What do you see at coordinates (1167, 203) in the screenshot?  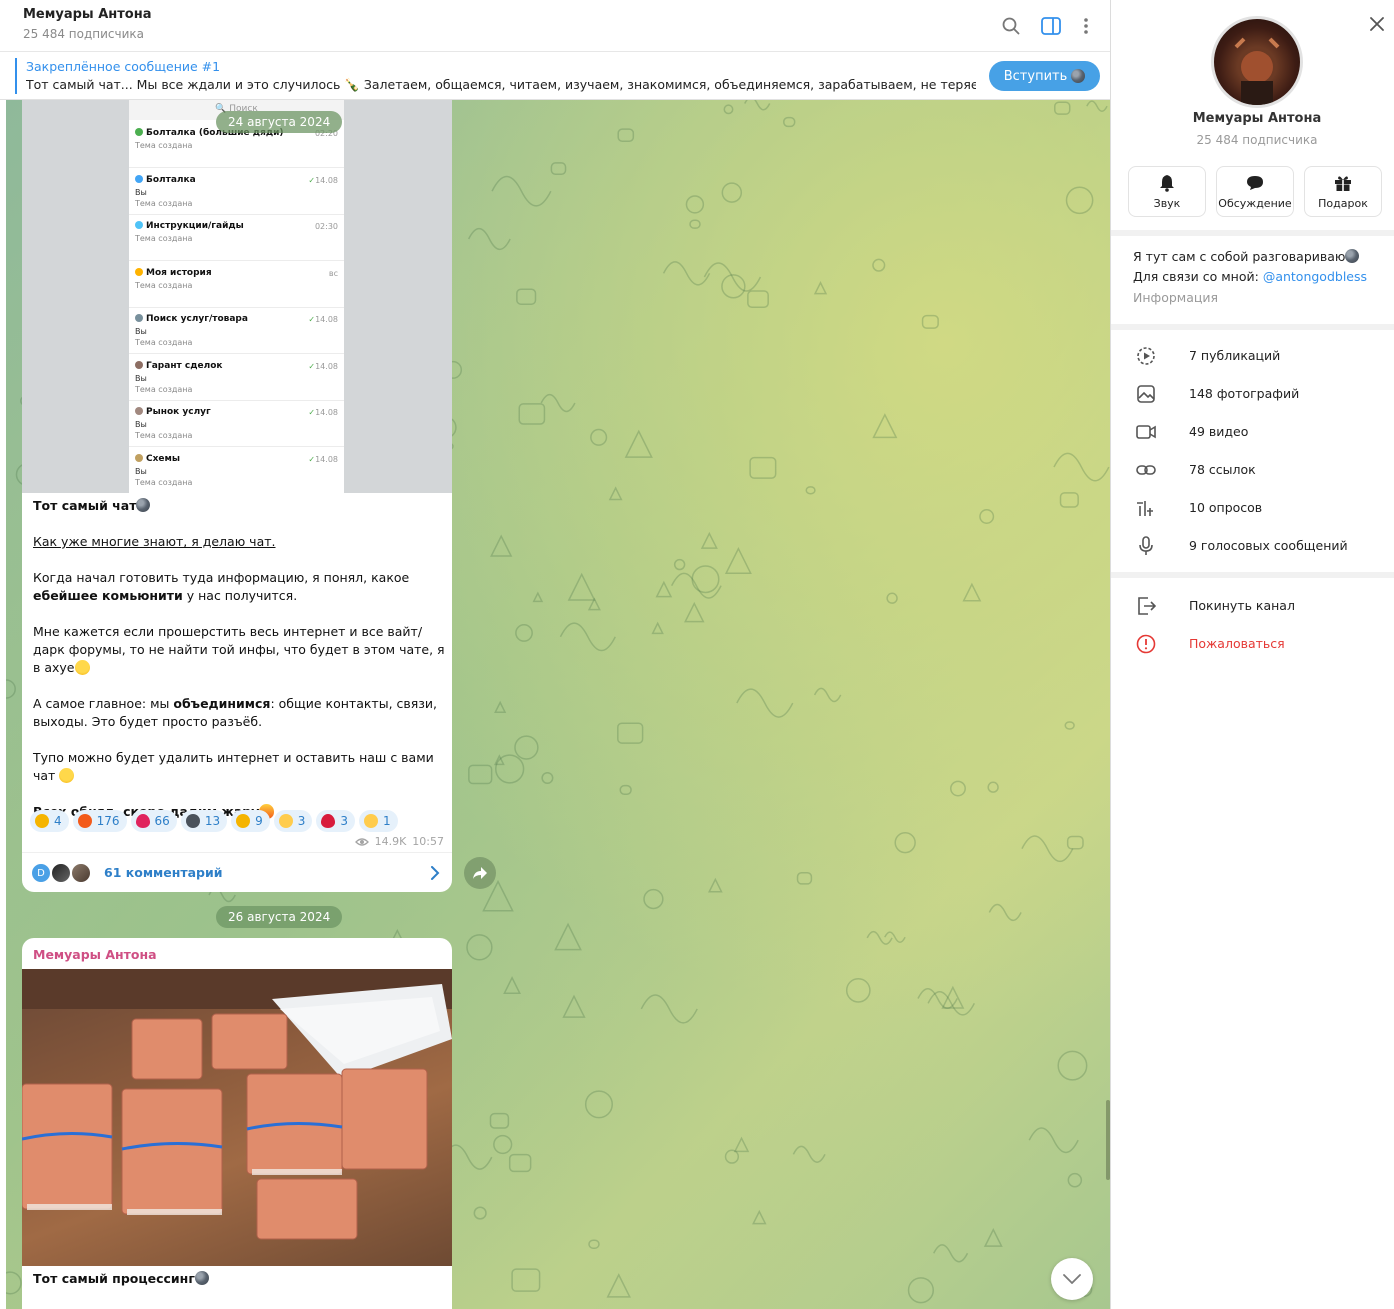 I see `sound-label: Звук` at bounding box center [1167, 203].